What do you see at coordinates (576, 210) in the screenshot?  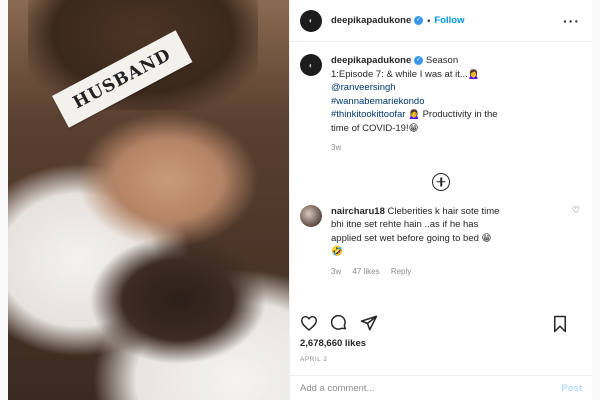 I see `comment-like-heart-icon: ♡` at bounding box center [576, 210].